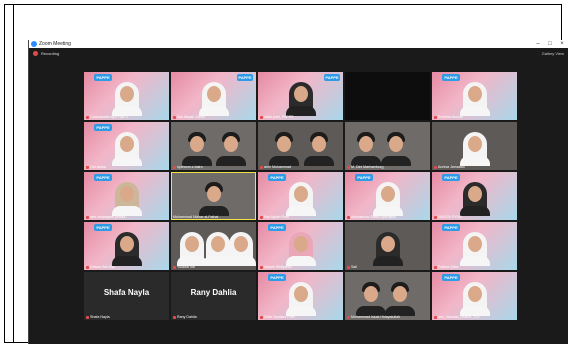  I want to click on recording-bar: Recording Gallery View, so click(298, 53).